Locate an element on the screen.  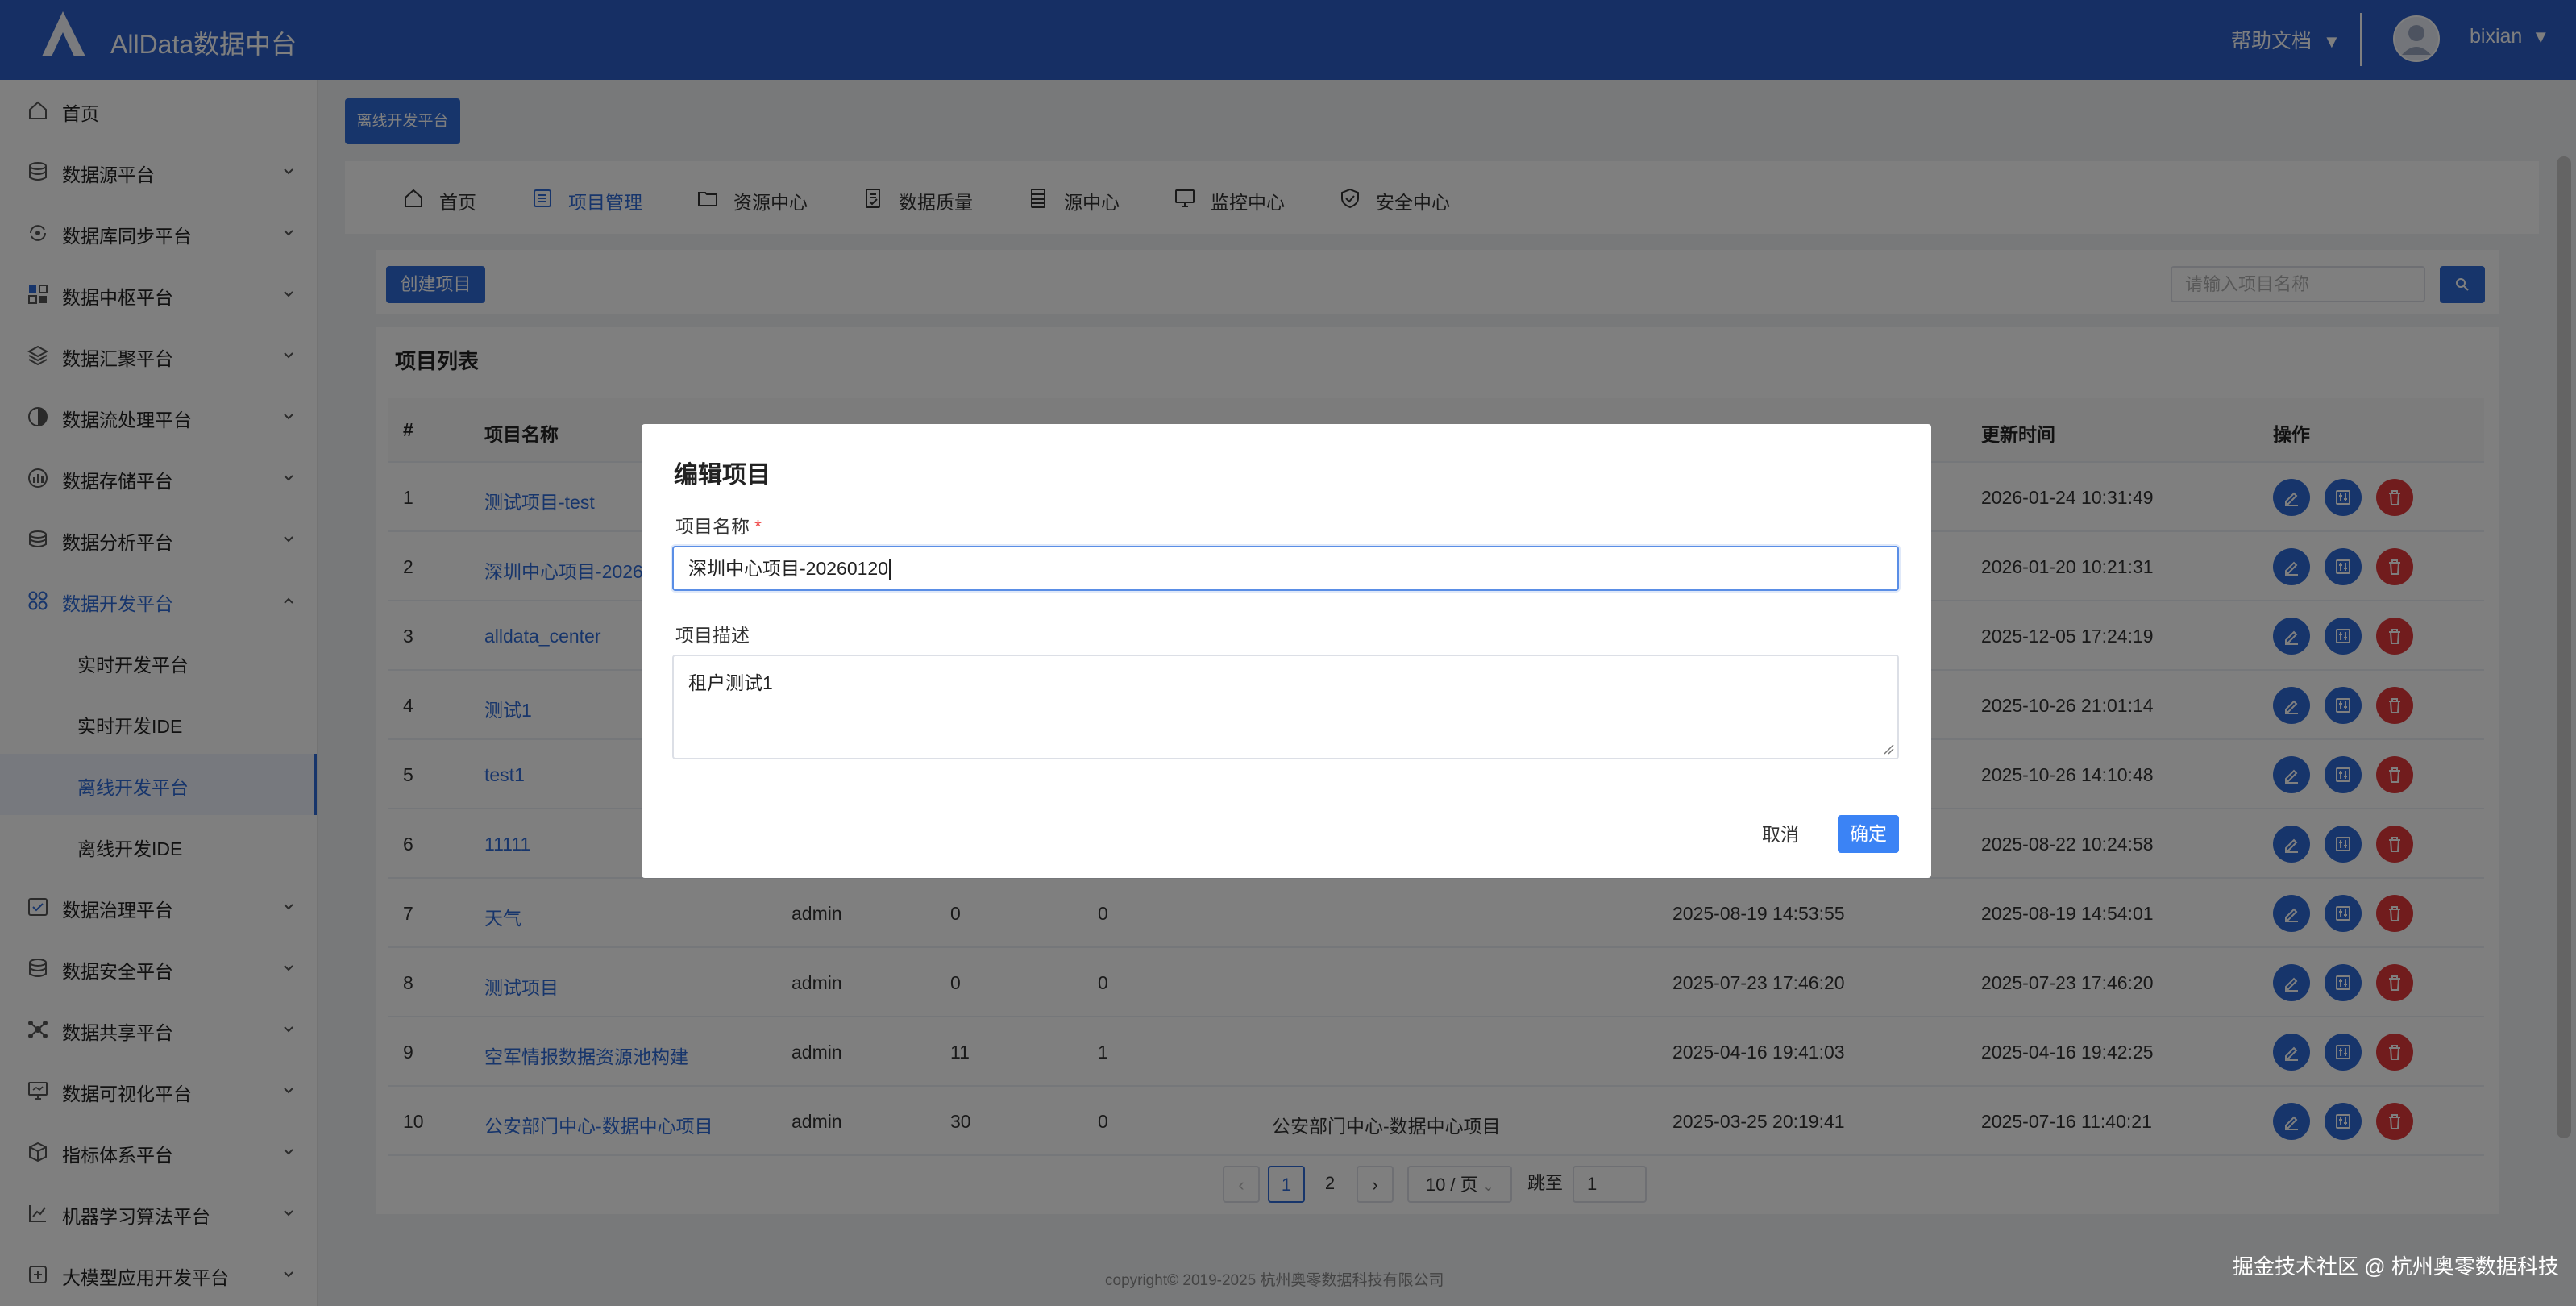
required-mark: * is located at coordinates (758, 526).